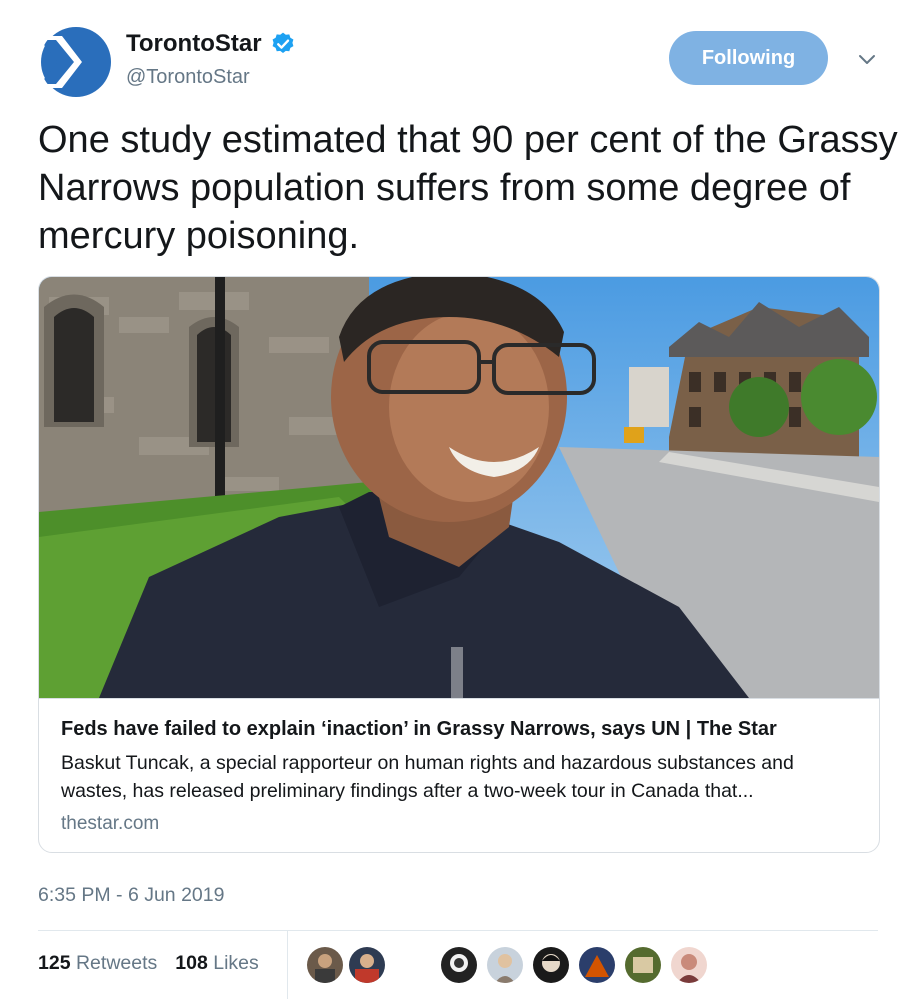  I want to click on divider, so click(458, 930).